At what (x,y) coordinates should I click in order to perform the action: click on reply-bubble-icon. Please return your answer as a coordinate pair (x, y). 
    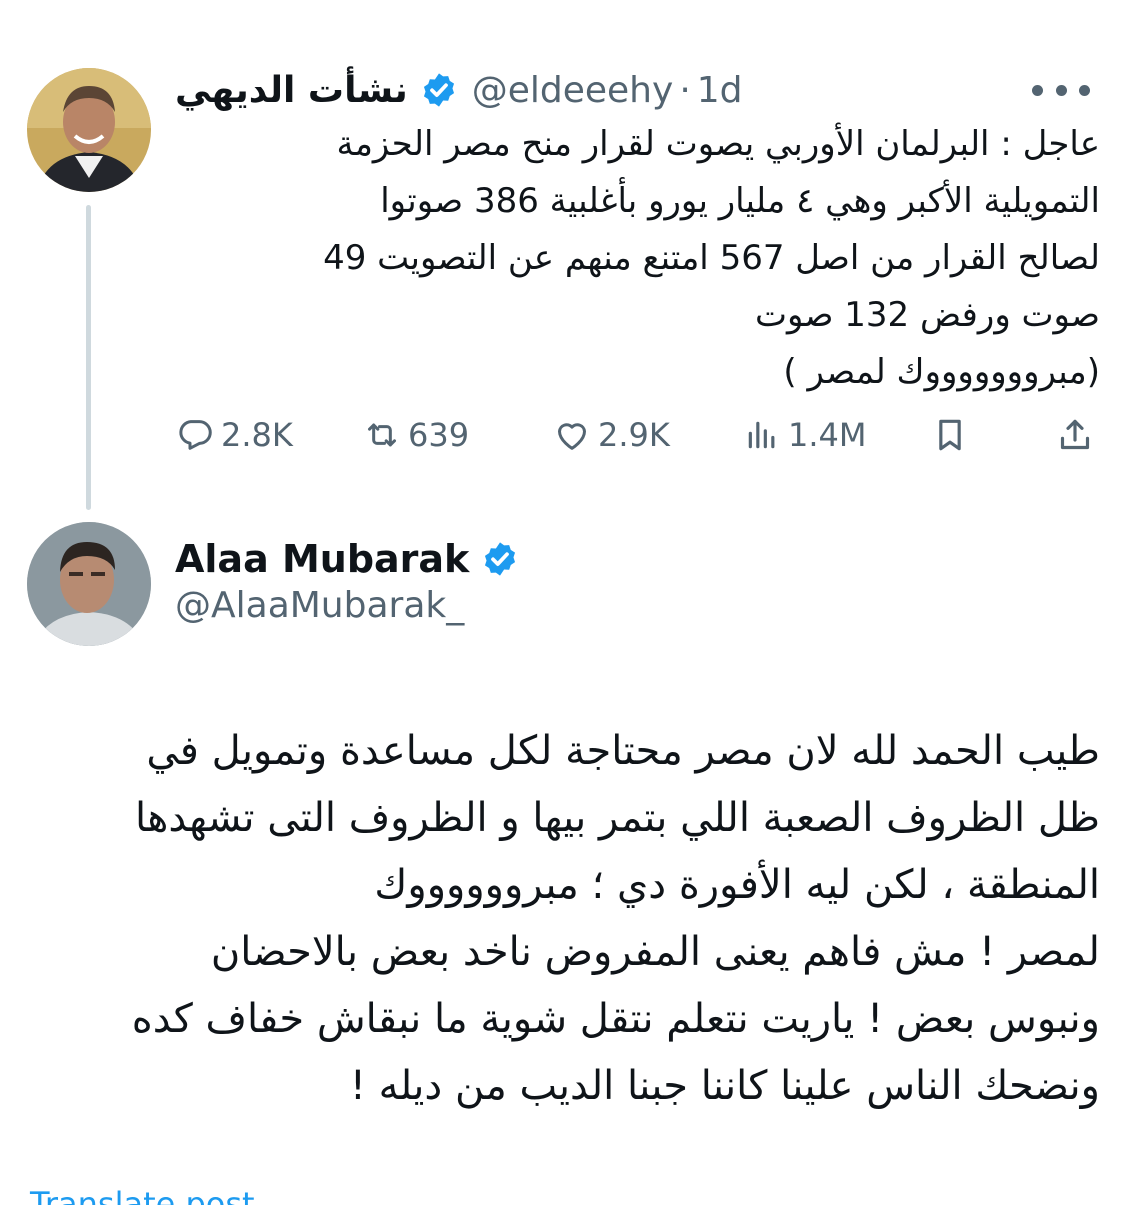
    Looking at the image, I should click on (195, 435).